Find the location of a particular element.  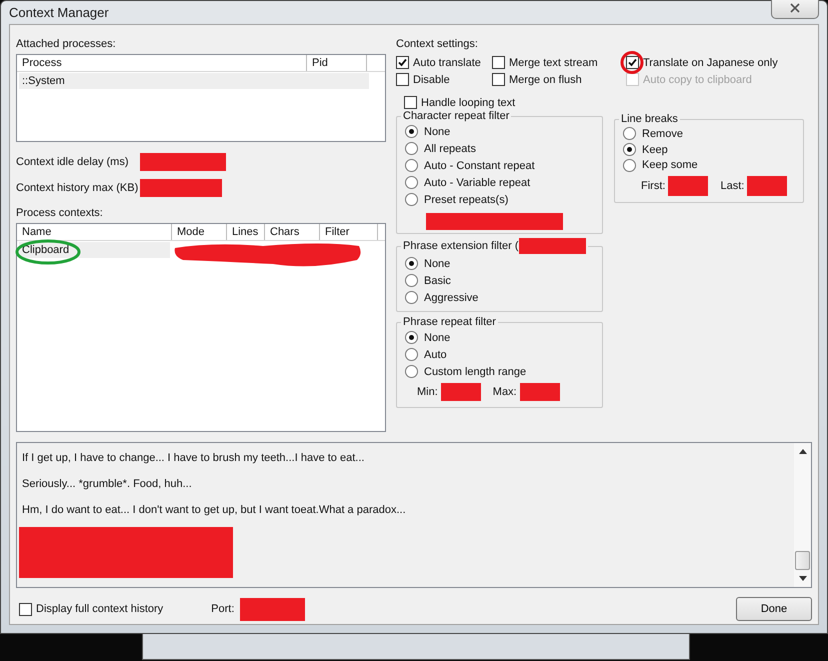

field-label: Max: is located at coordinates (504, 392).